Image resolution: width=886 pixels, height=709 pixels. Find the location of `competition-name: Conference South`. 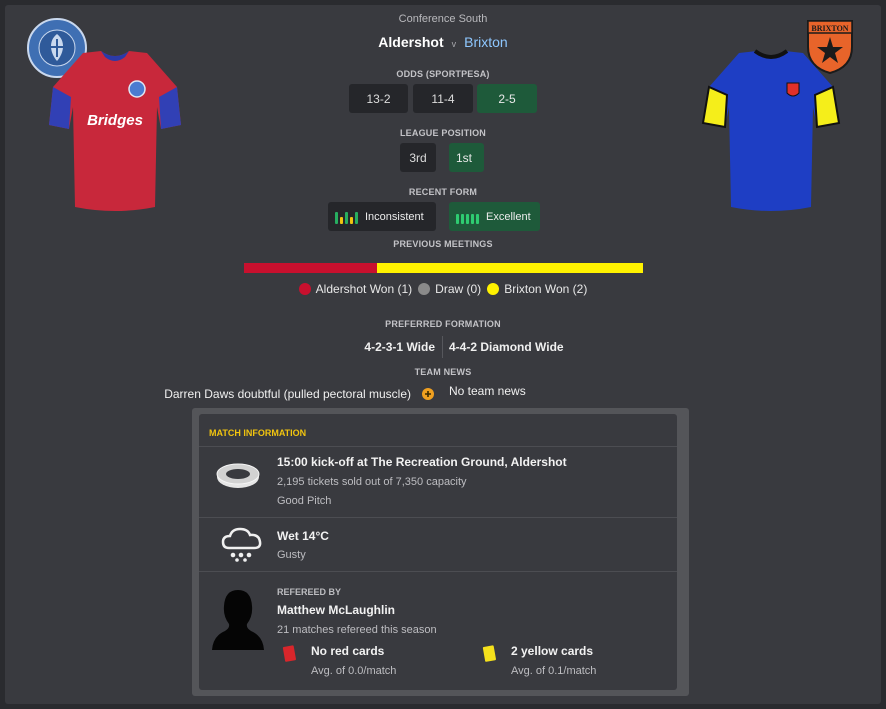

competition-name: Conference South is located at coordinates (443, 19).